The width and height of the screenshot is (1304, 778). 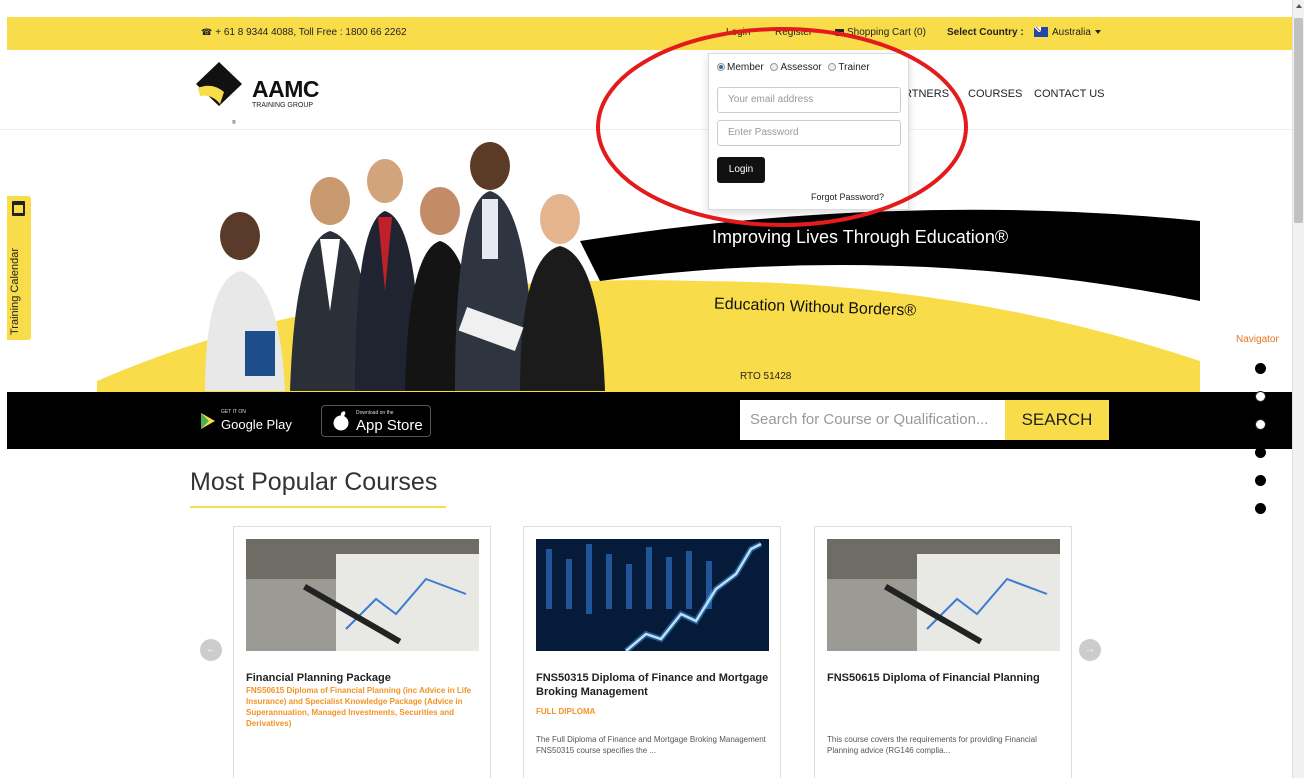 What do you see at coordinates (944, 678) in the screenshot?
I see `course-title: FNS50615 Diploma of Financial Planning` at bounding box center [944, 678].